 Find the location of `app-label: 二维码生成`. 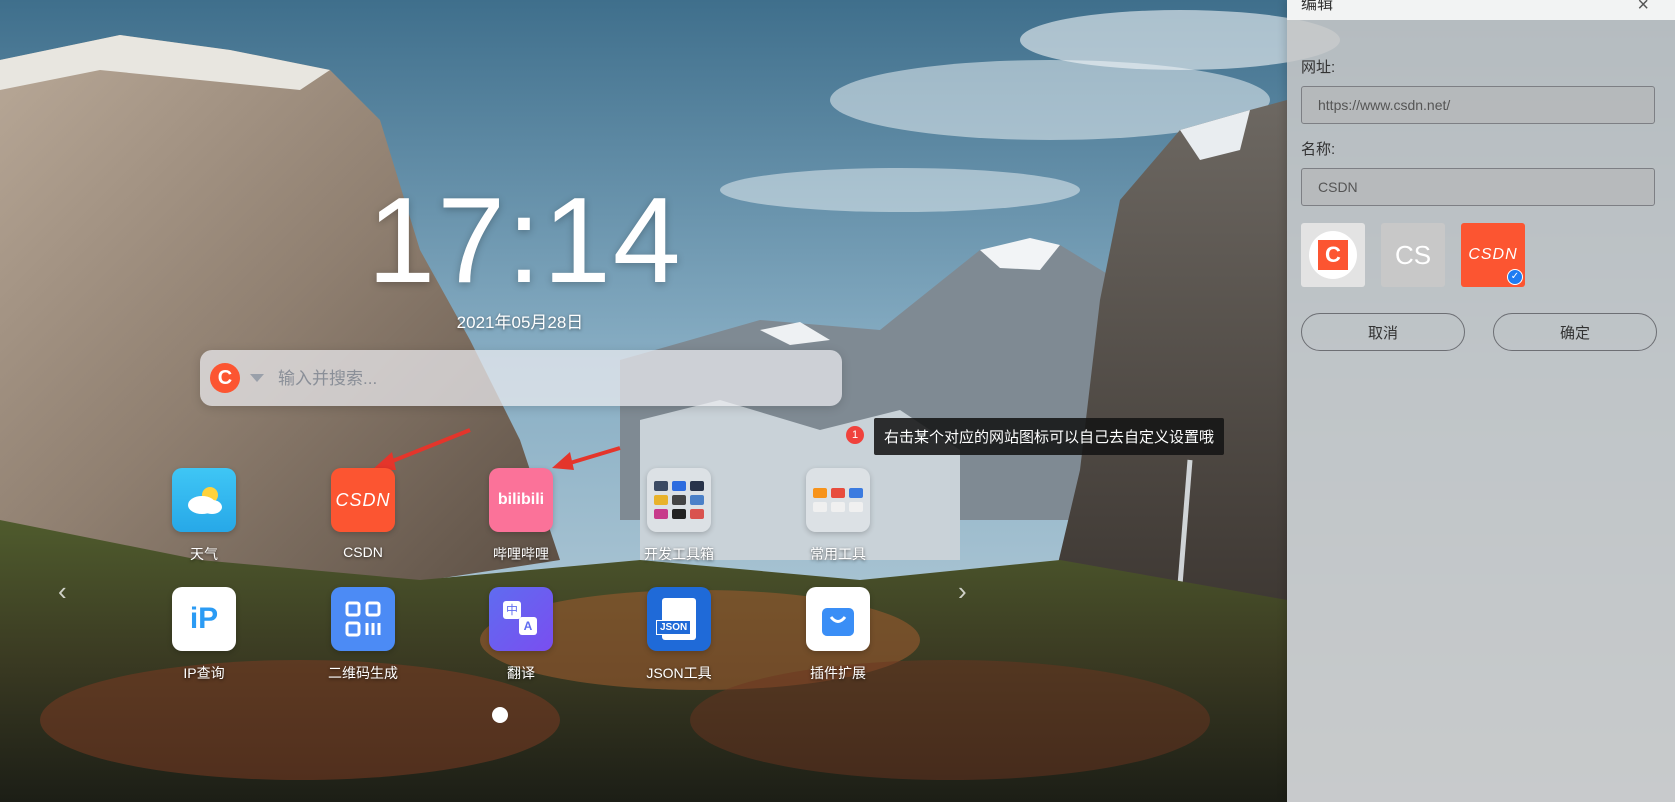

app-label: 二维码生成 is located at coordinates (363, 673).